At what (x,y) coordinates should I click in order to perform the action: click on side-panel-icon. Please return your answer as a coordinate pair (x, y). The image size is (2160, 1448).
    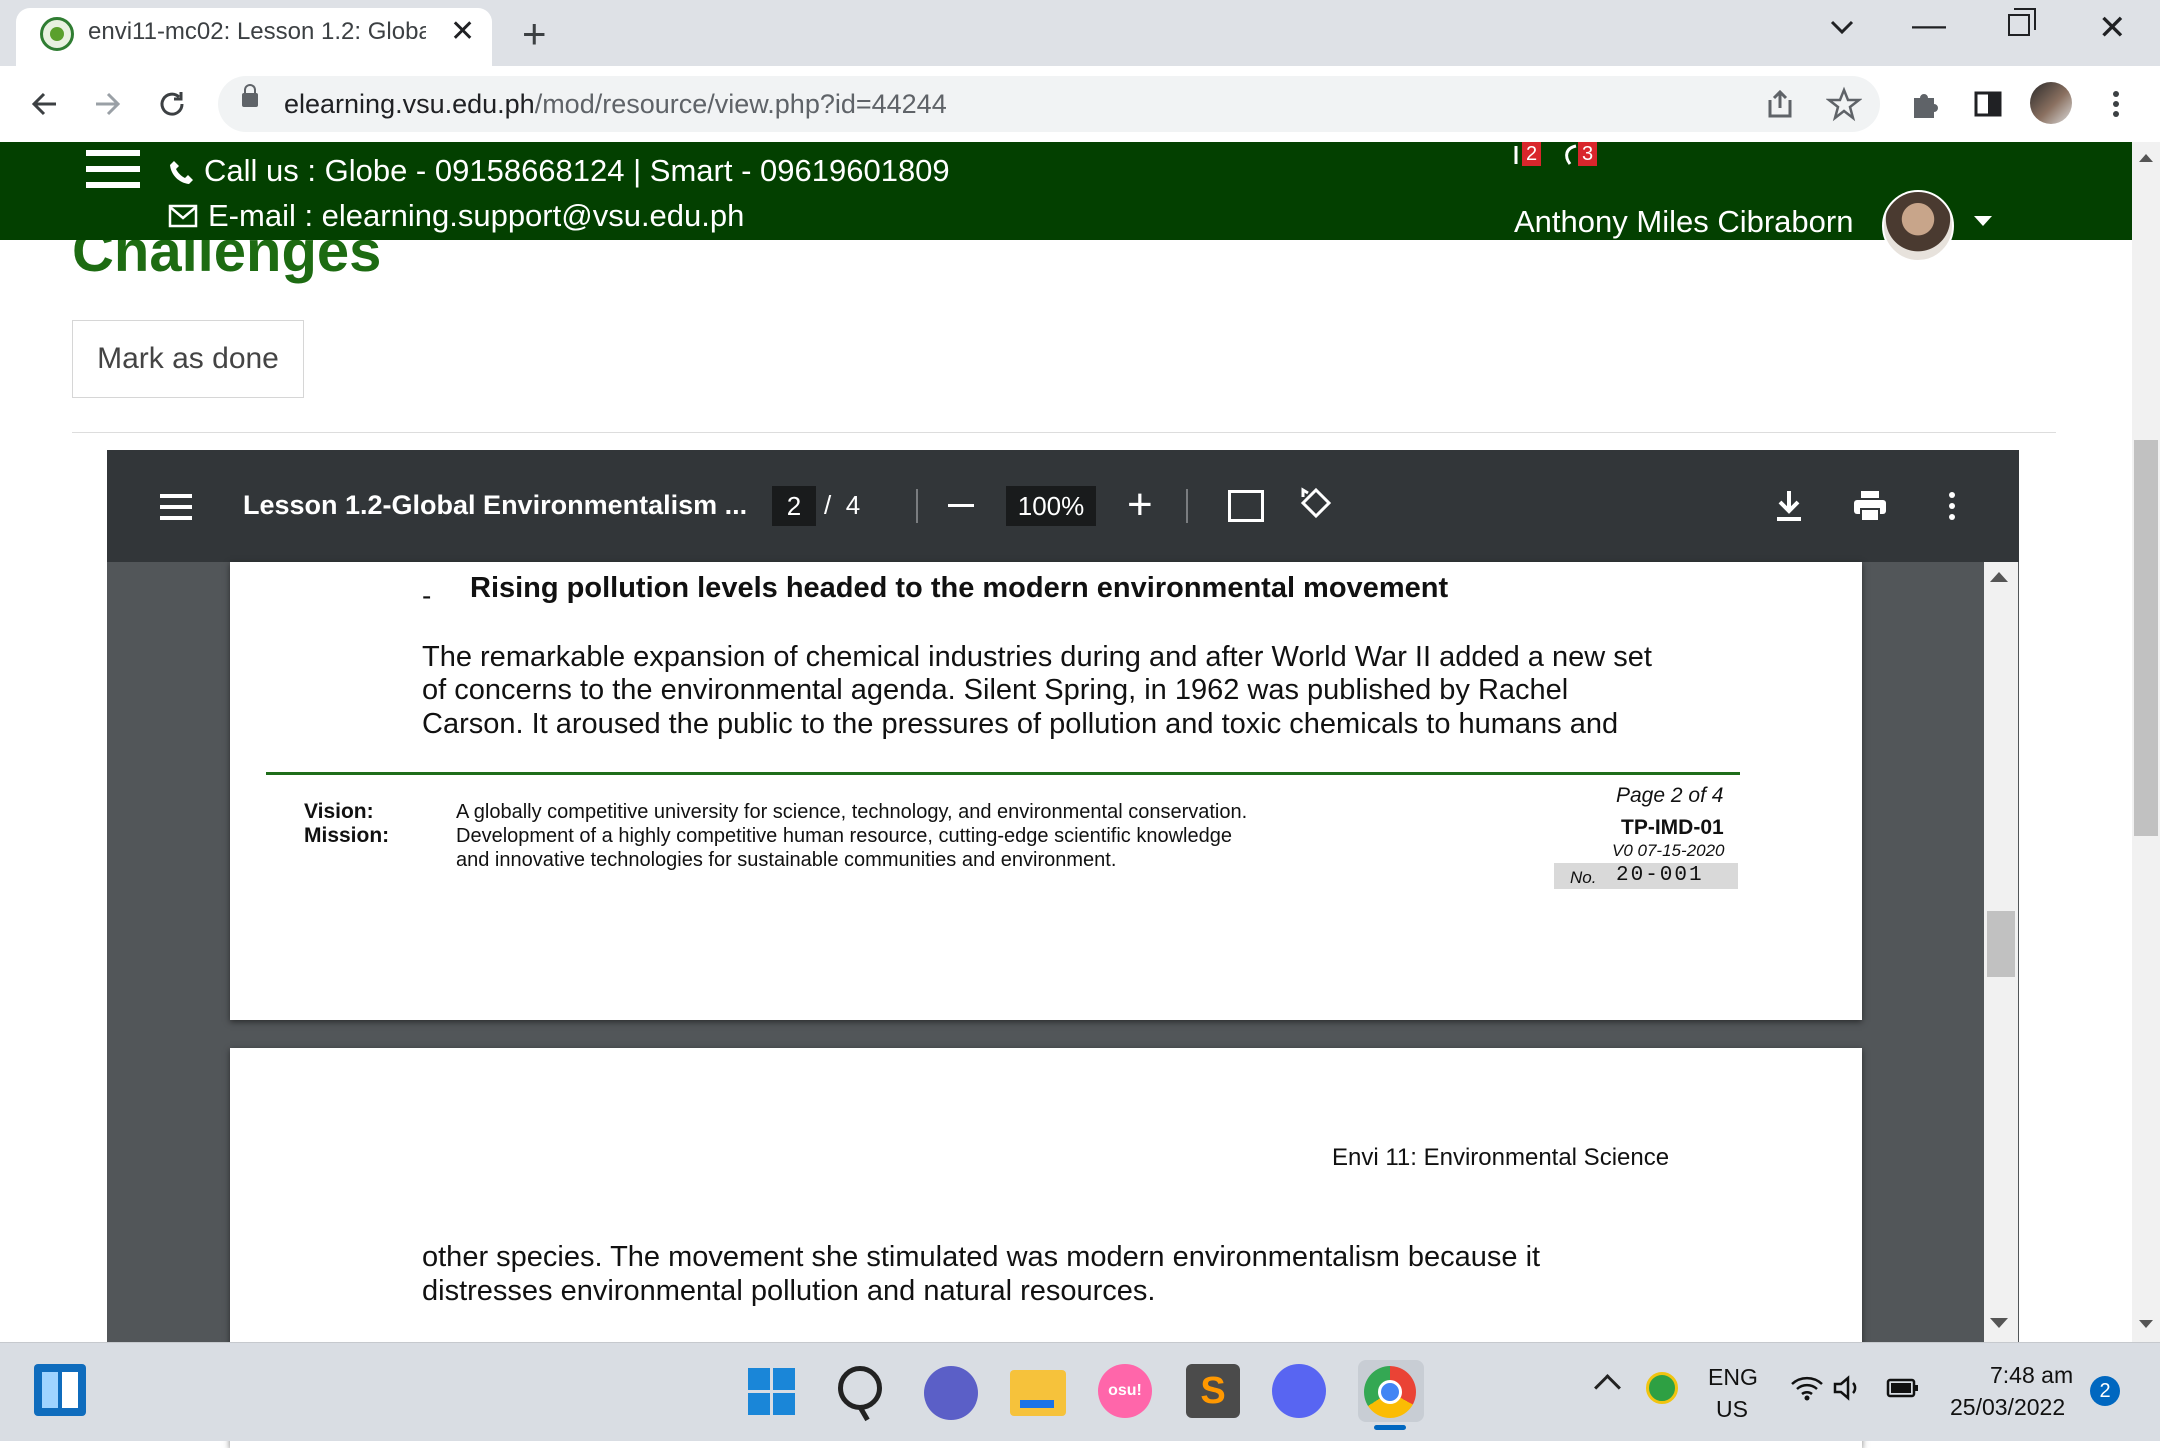
    Looking at the image, I should click on (1988, 104).